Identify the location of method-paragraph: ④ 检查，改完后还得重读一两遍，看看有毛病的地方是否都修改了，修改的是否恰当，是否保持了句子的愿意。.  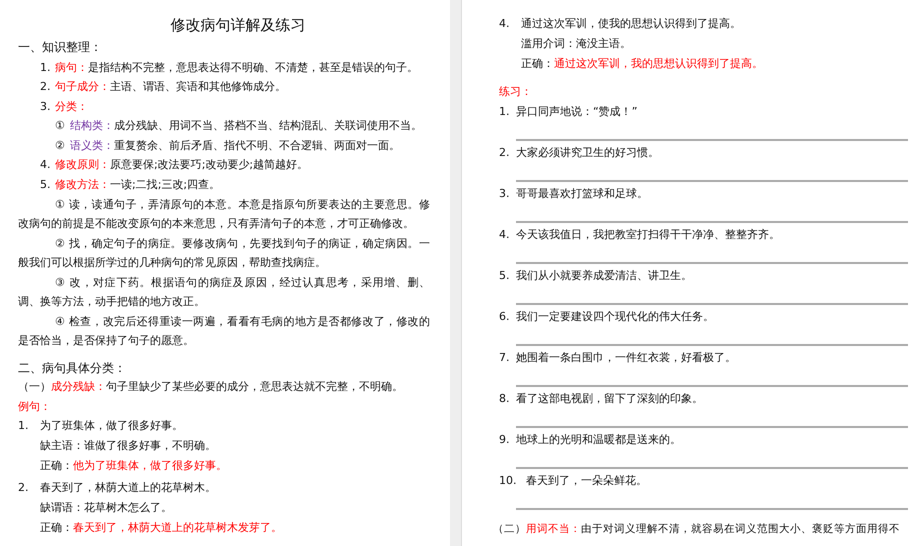
(224, 331).